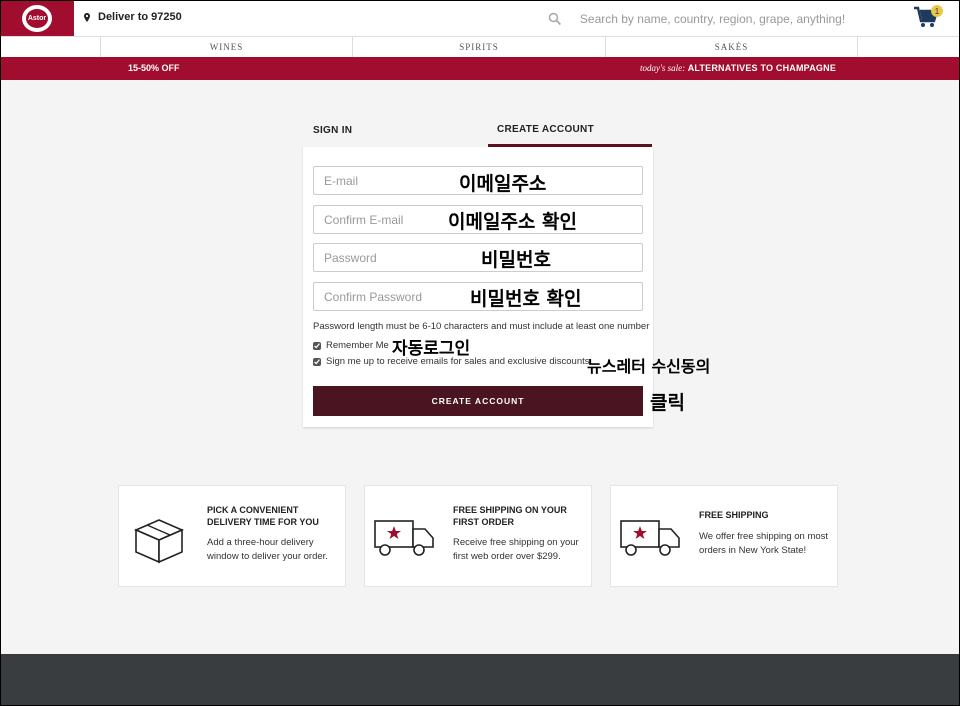 This screenshot has width=960, height=706. Describe the element at coordinates (332, 131) in the screenshot. I see `tab-sign-in: SIGN IN` at that location.